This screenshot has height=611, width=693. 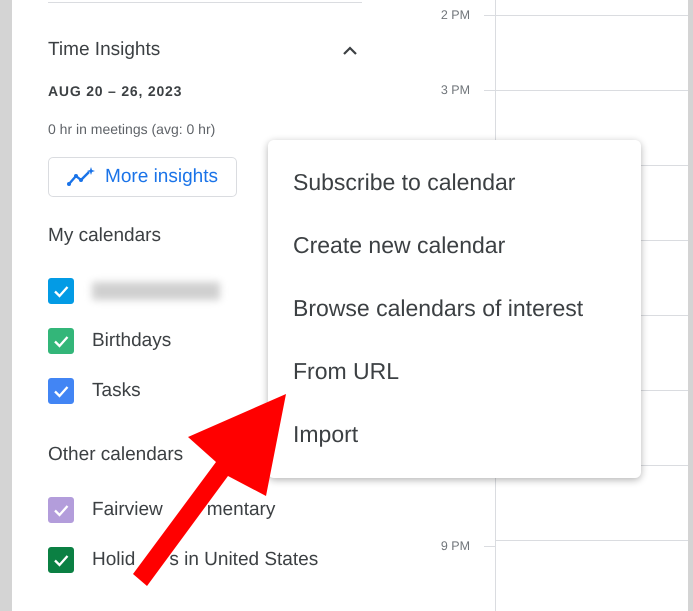 What do you see at coordinates (114, 560) in the screenshot?
I see `calendar-name: Holid` at bounding box center [114, 560].